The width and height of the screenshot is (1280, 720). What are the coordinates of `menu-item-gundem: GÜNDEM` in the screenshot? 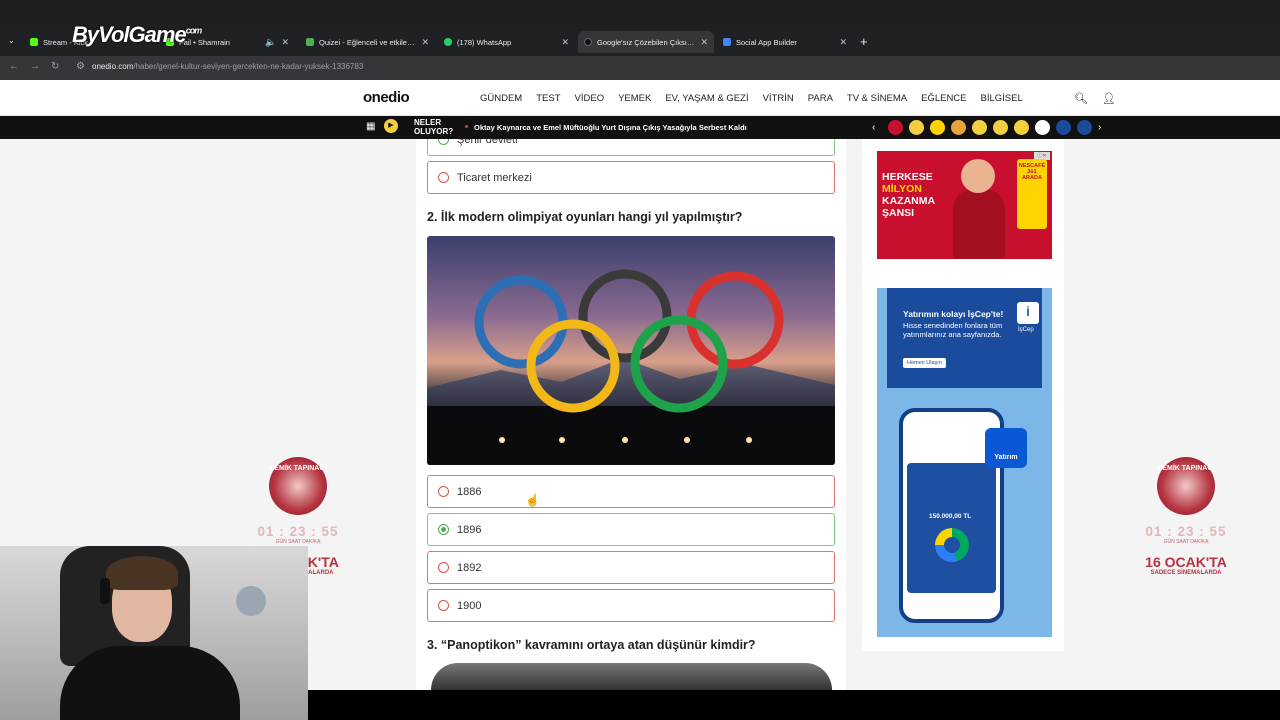 It's located at (501, 98).